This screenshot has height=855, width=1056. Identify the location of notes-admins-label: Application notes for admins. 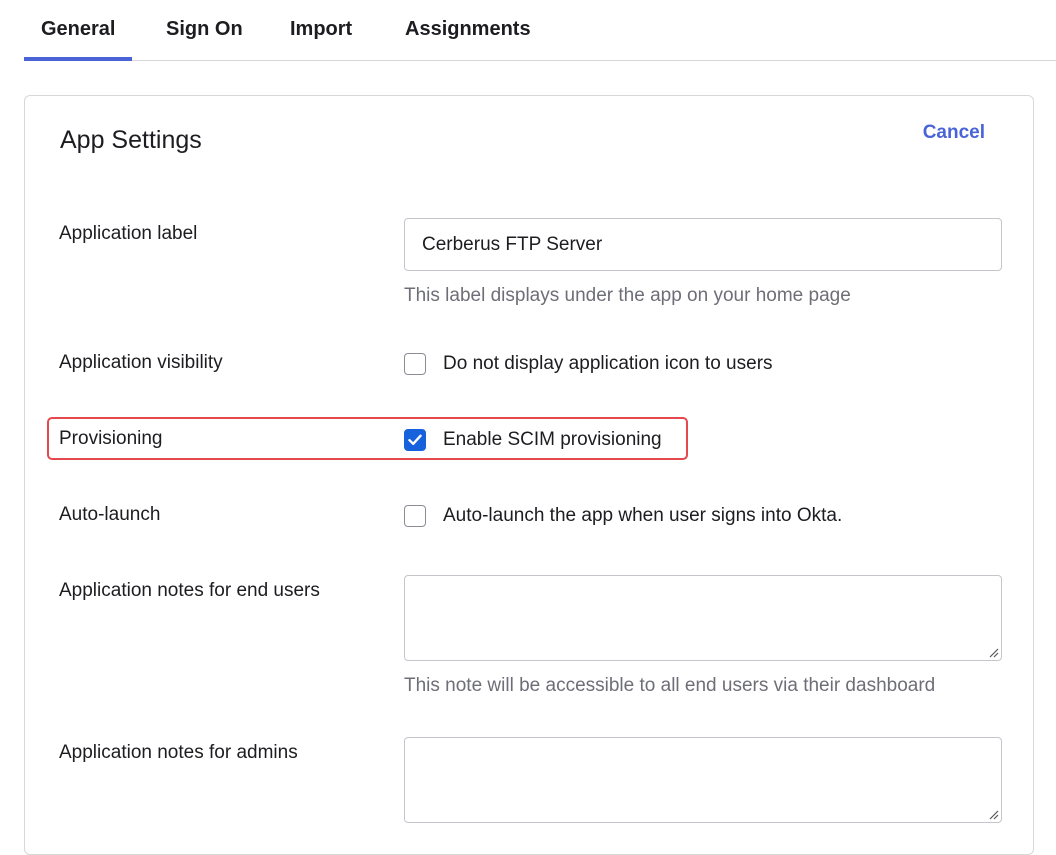
(178, 752).